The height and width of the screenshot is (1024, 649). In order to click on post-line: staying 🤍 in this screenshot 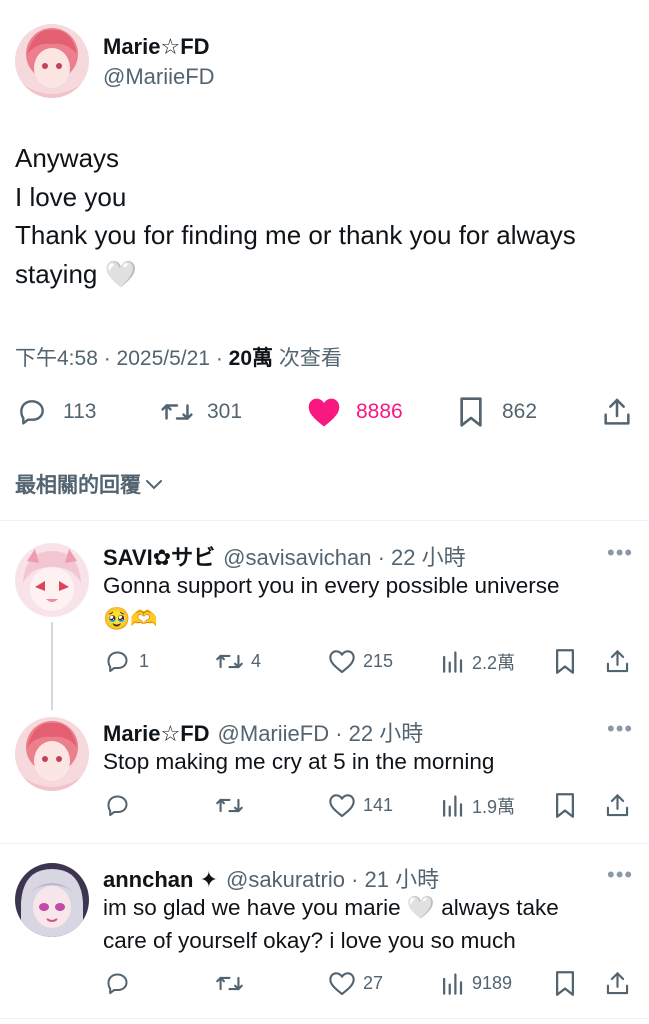, I will do `click(76, 273)`.